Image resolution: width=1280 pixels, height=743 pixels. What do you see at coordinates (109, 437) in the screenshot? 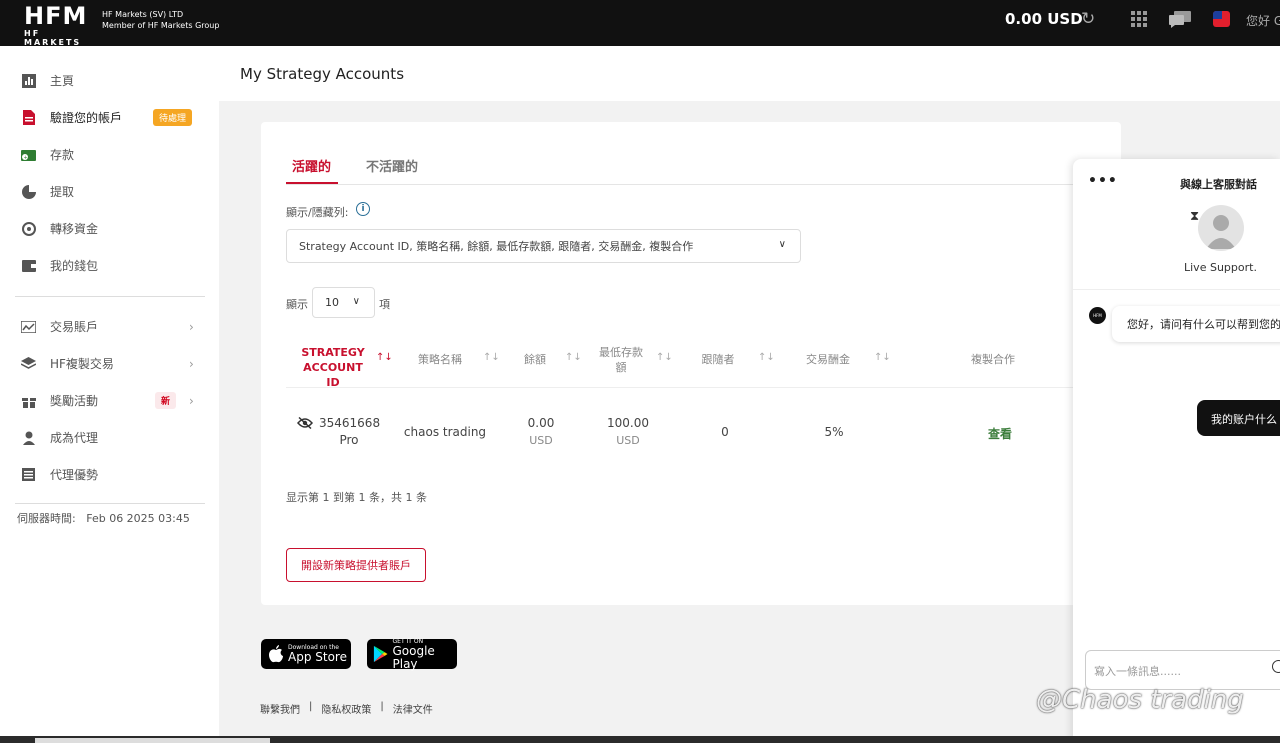
I see `sidebar-item-become-agent: 成為代理` at bounding box center [109, 437].